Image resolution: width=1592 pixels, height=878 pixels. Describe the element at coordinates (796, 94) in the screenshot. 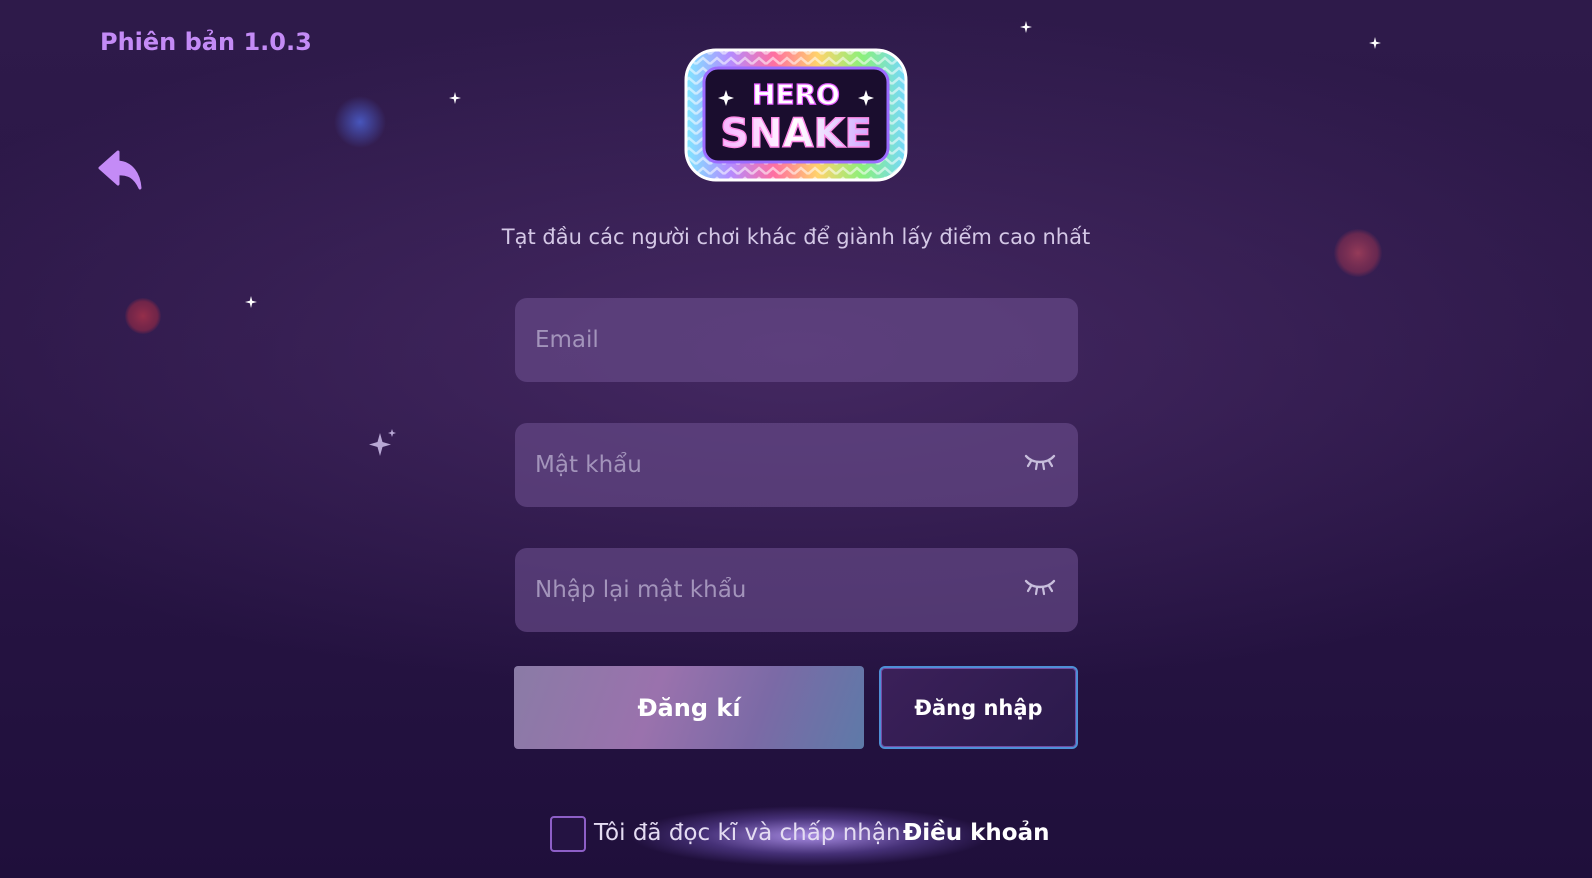

I see `logo-text-hero: HERO` at that location.